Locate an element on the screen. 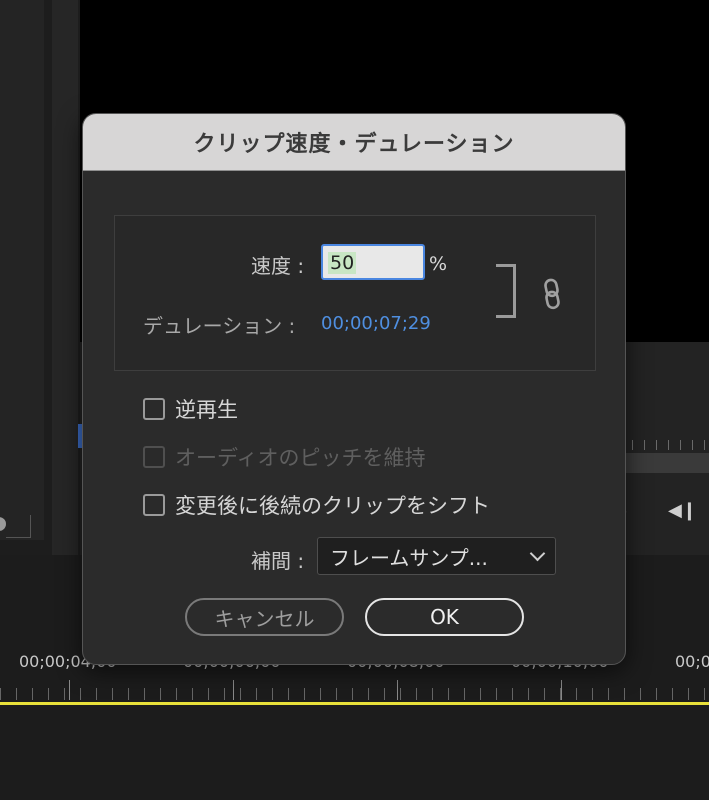  speed-unit: % is located at coordinates (438, 264).